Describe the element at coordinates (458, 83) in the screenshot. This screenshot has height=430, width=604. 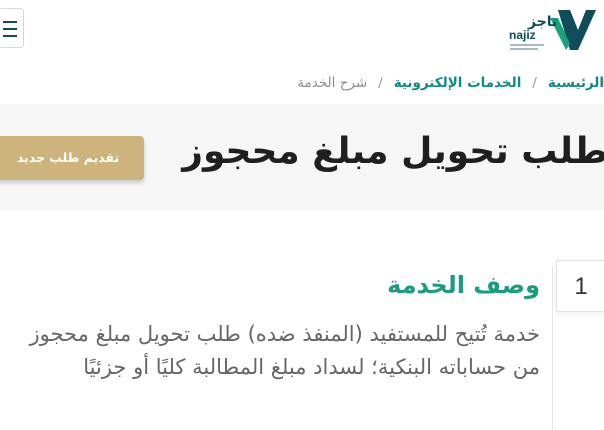
I see `breadcrumb-eservices-link: الخدمات الإلكترونية` at that location.